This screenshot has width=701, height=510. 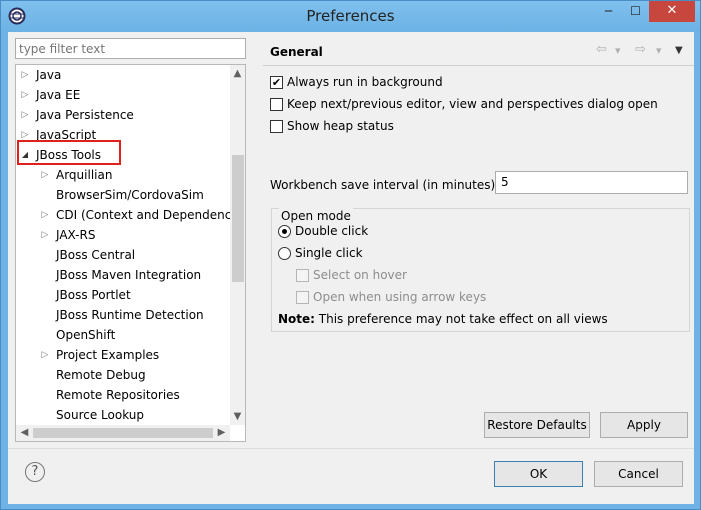 I want to click on tree-item-label: Source Lookup, so click(x=100, y=415).